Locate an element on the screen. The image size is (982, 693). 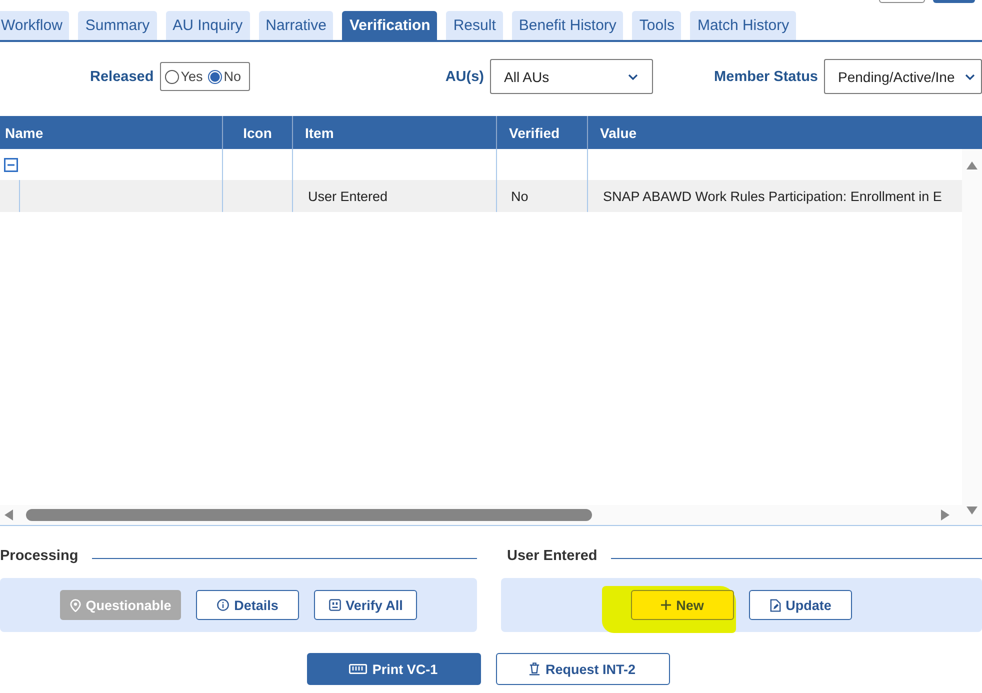
info-icon is located at coordinates (223, 605).